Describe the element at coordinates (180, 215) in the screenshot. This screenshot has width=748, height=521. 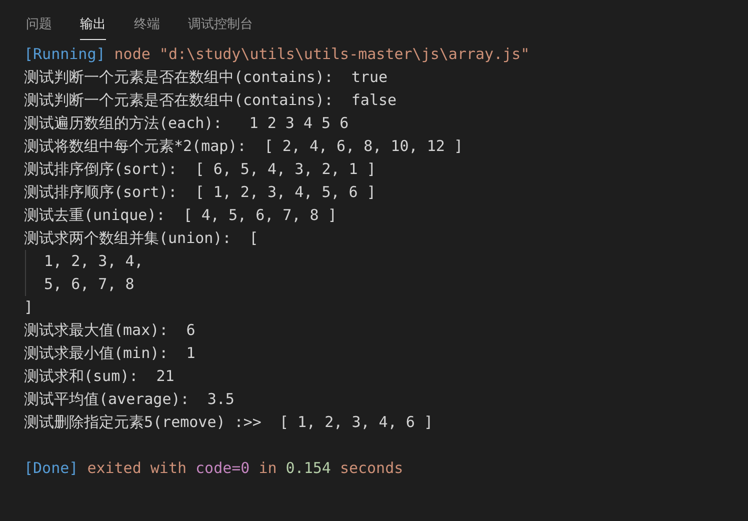
I see `output-line: 测试去重(unique): [ 4, 5, 6, 7, 8 ]` at that location.